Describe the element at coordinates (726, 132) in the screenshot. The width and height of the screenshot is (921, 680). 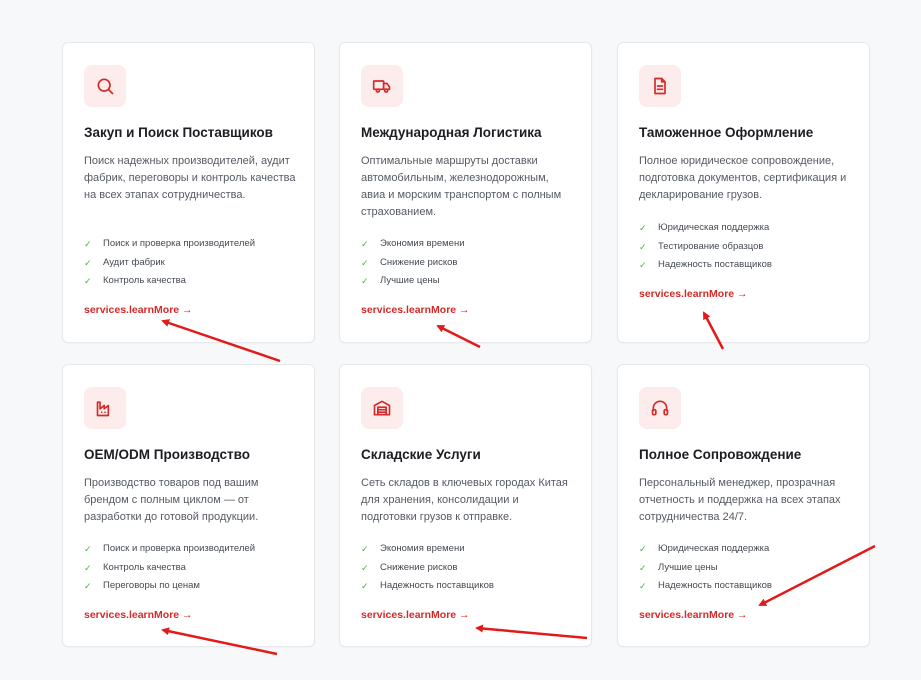
I see `card-title: Таможенное Оформление` at that location.